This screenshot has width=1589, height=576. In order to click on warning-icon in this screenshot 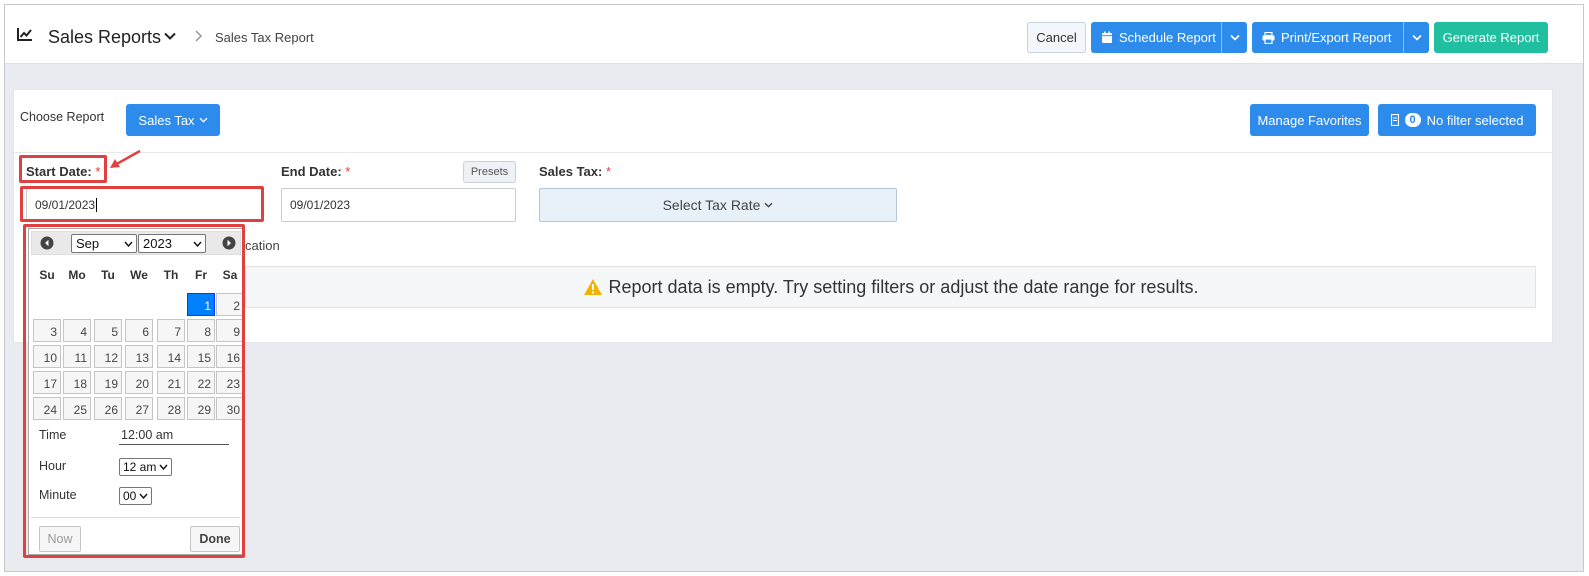, I will do `click(592, 287)`.